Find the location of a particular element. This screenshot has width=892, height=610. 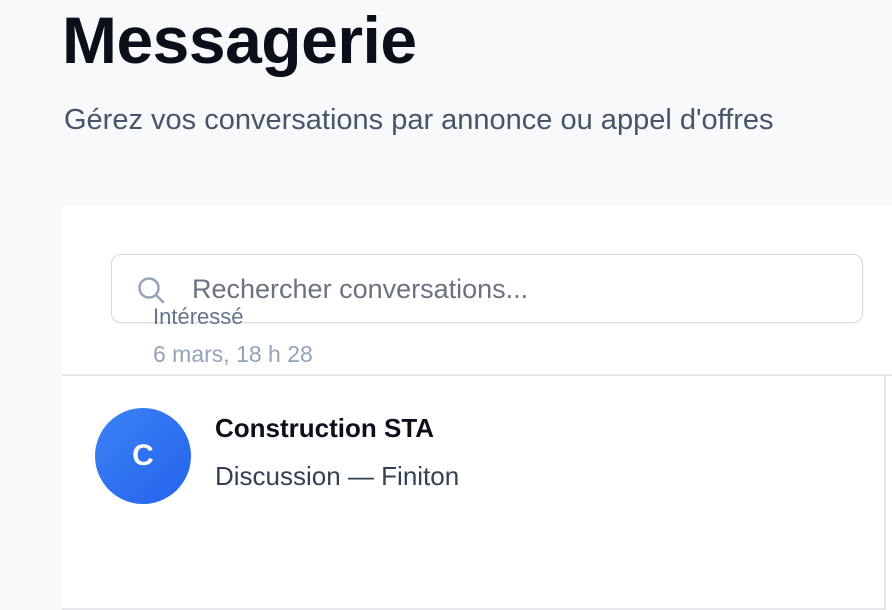

conversation-timestamp: 6 mars, 18 h 28 is located at coordinates (233, 354).